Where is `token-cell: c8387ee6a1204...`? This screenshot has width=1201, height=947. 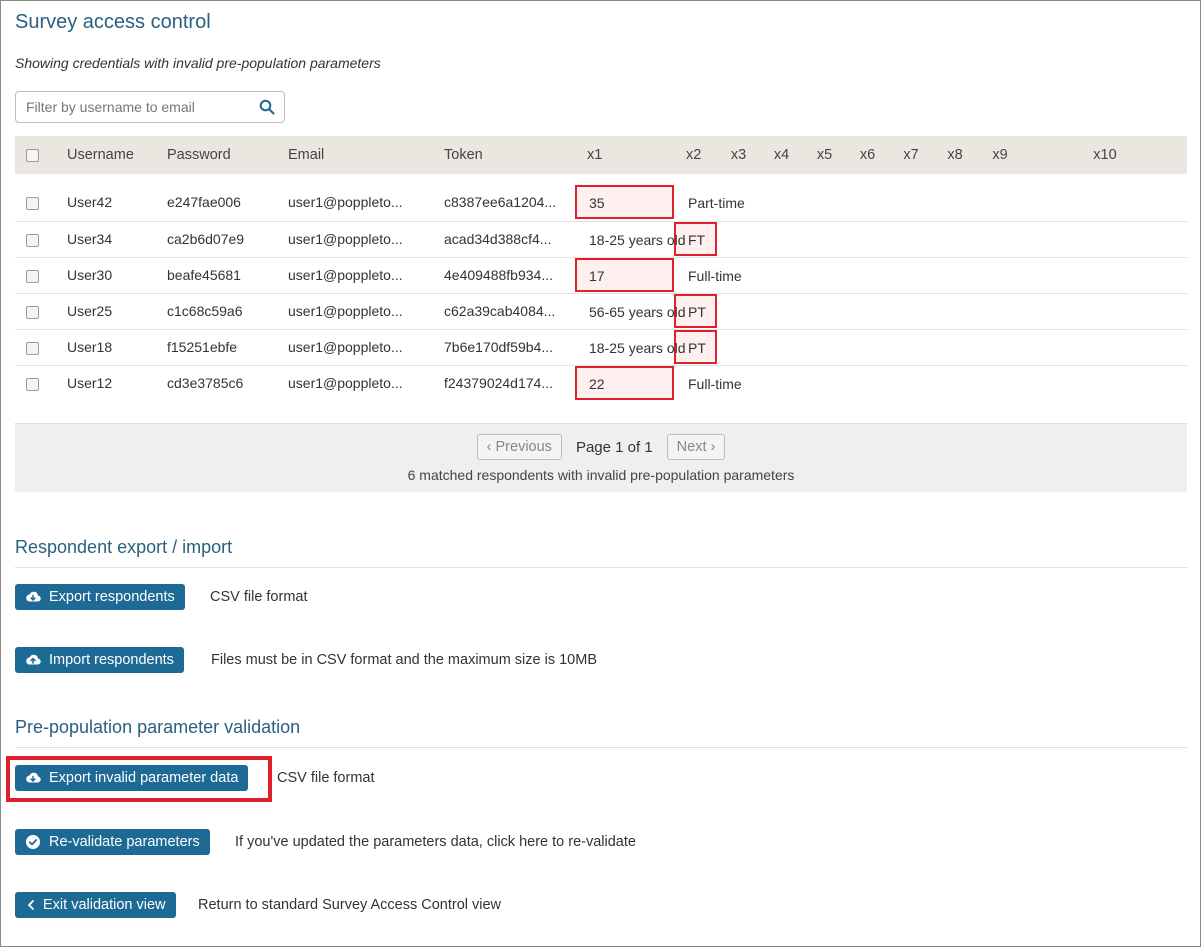
token-cell: c8387ee6a1204... is located at coordinates (503, 198).